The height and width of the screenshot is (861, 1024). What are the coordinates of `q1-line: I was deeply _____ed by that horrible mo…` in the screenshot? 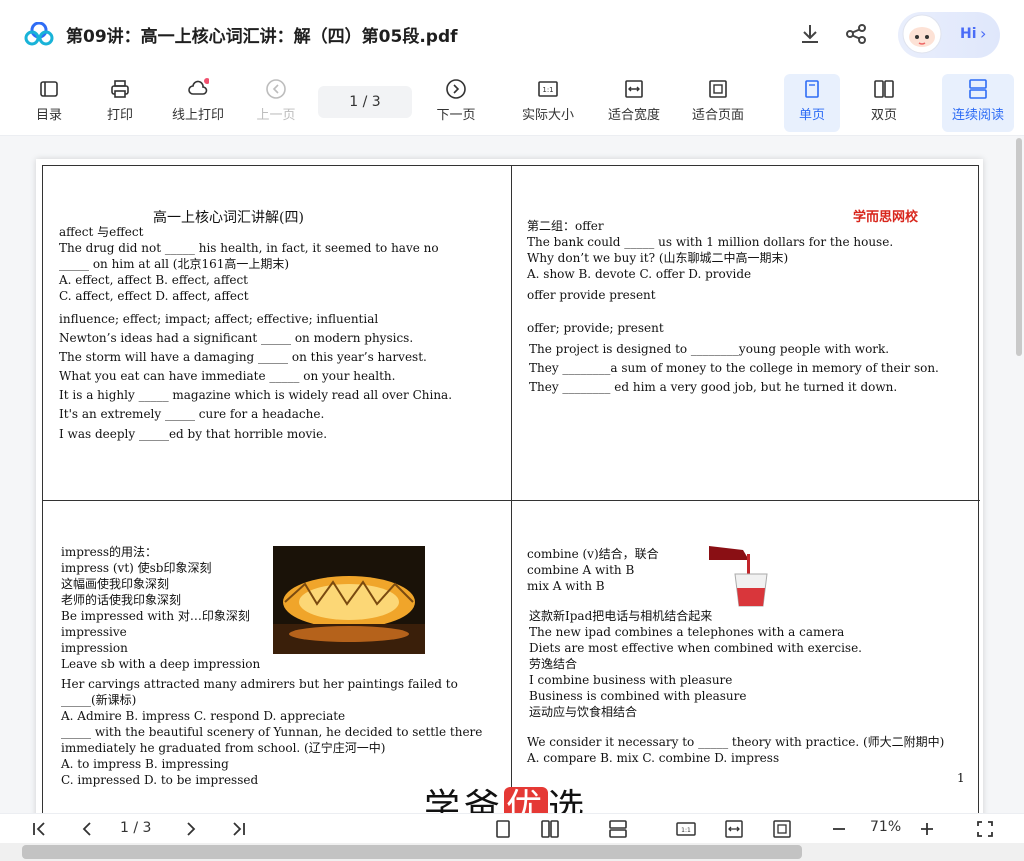 It's located at (193, 434).